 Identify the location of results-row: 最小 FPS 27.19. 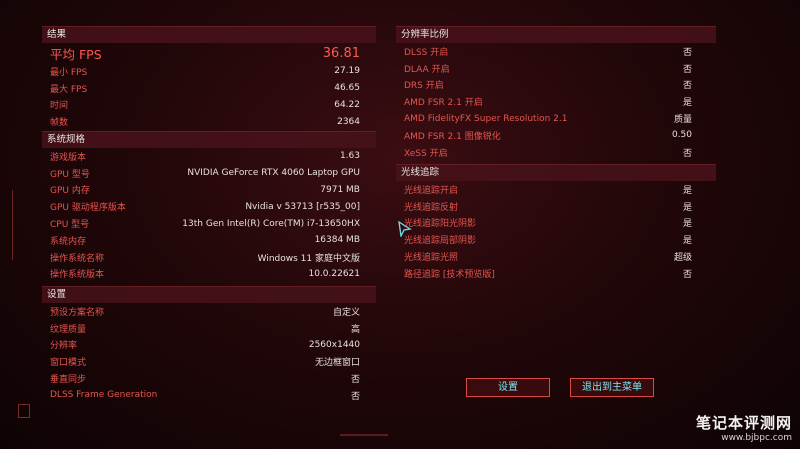
(209, 71).